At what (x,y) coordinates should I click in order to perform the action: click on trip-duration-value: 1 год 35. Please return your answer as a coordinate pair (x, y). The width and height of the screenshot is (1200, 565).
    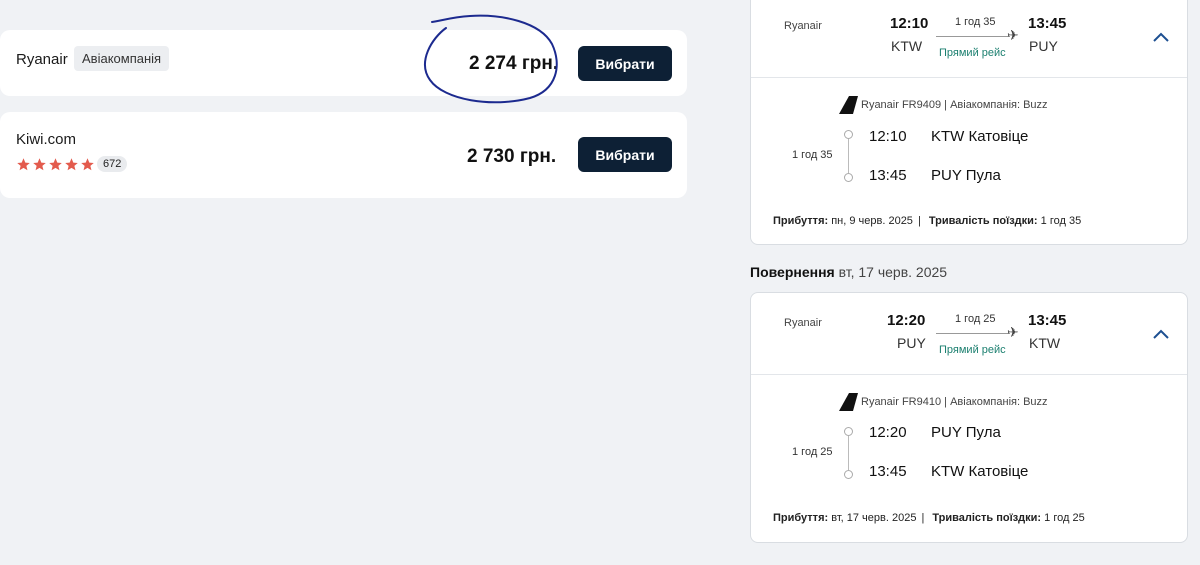
    Looking at the image, I should click on (1061, 221).